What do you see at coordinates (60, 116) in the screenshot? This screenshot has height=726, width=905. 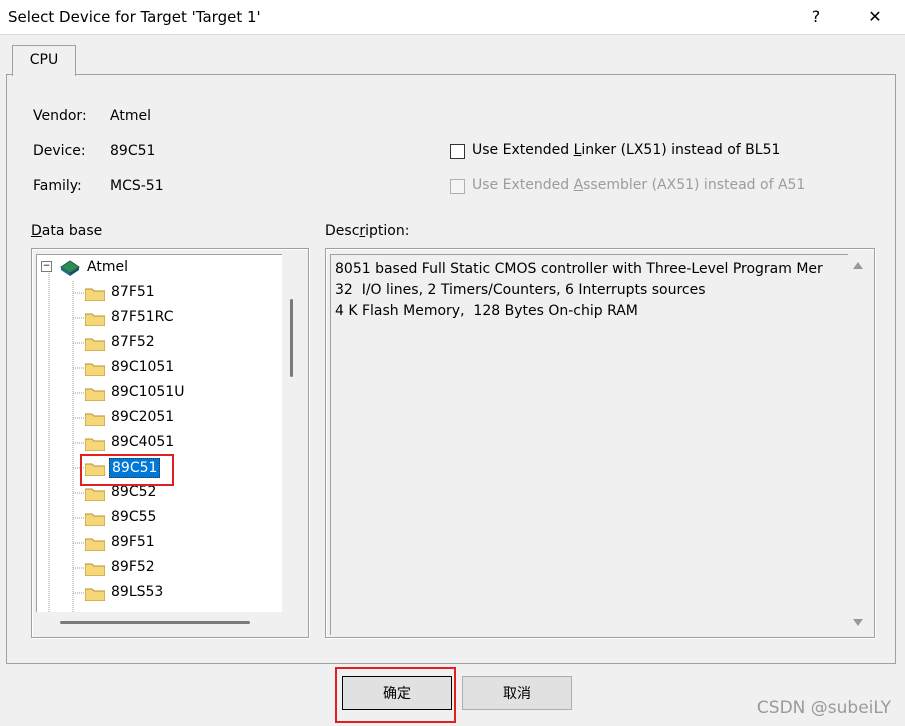 I see `vendor-label: Vendor:` at bounding box center [60, 116].